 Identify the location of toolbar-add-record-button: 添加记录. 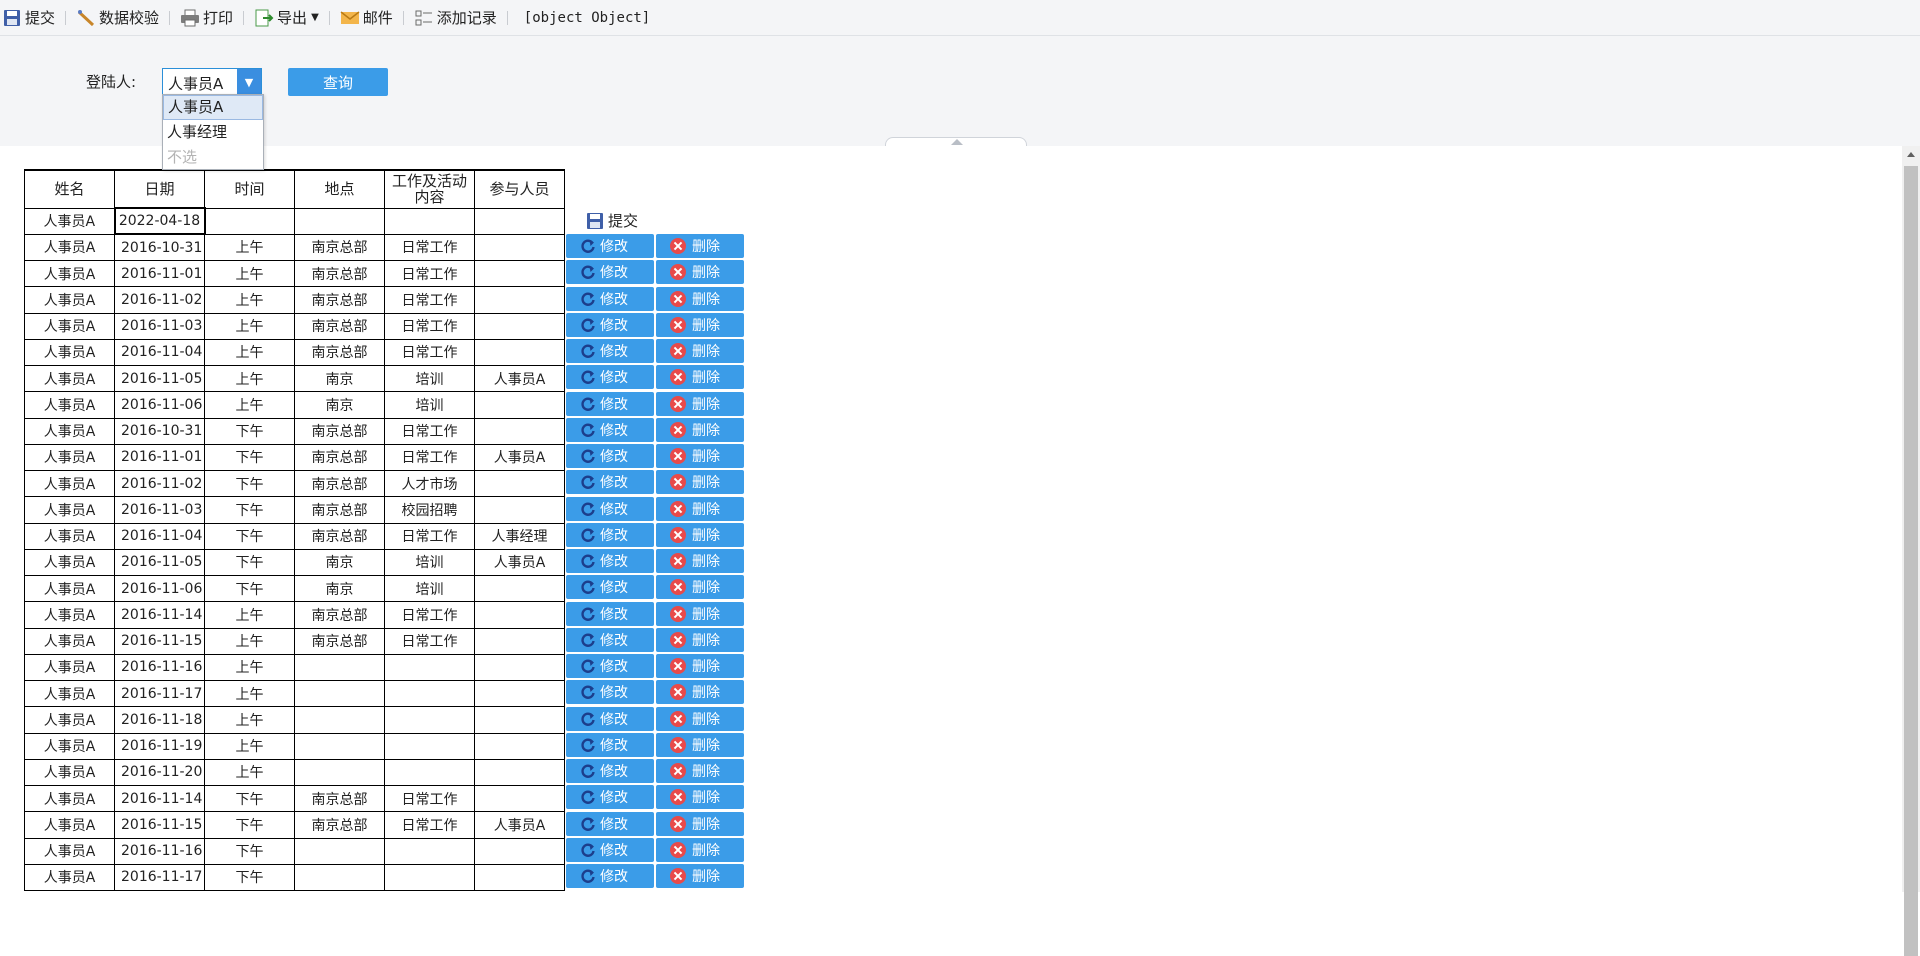
(455, 18).